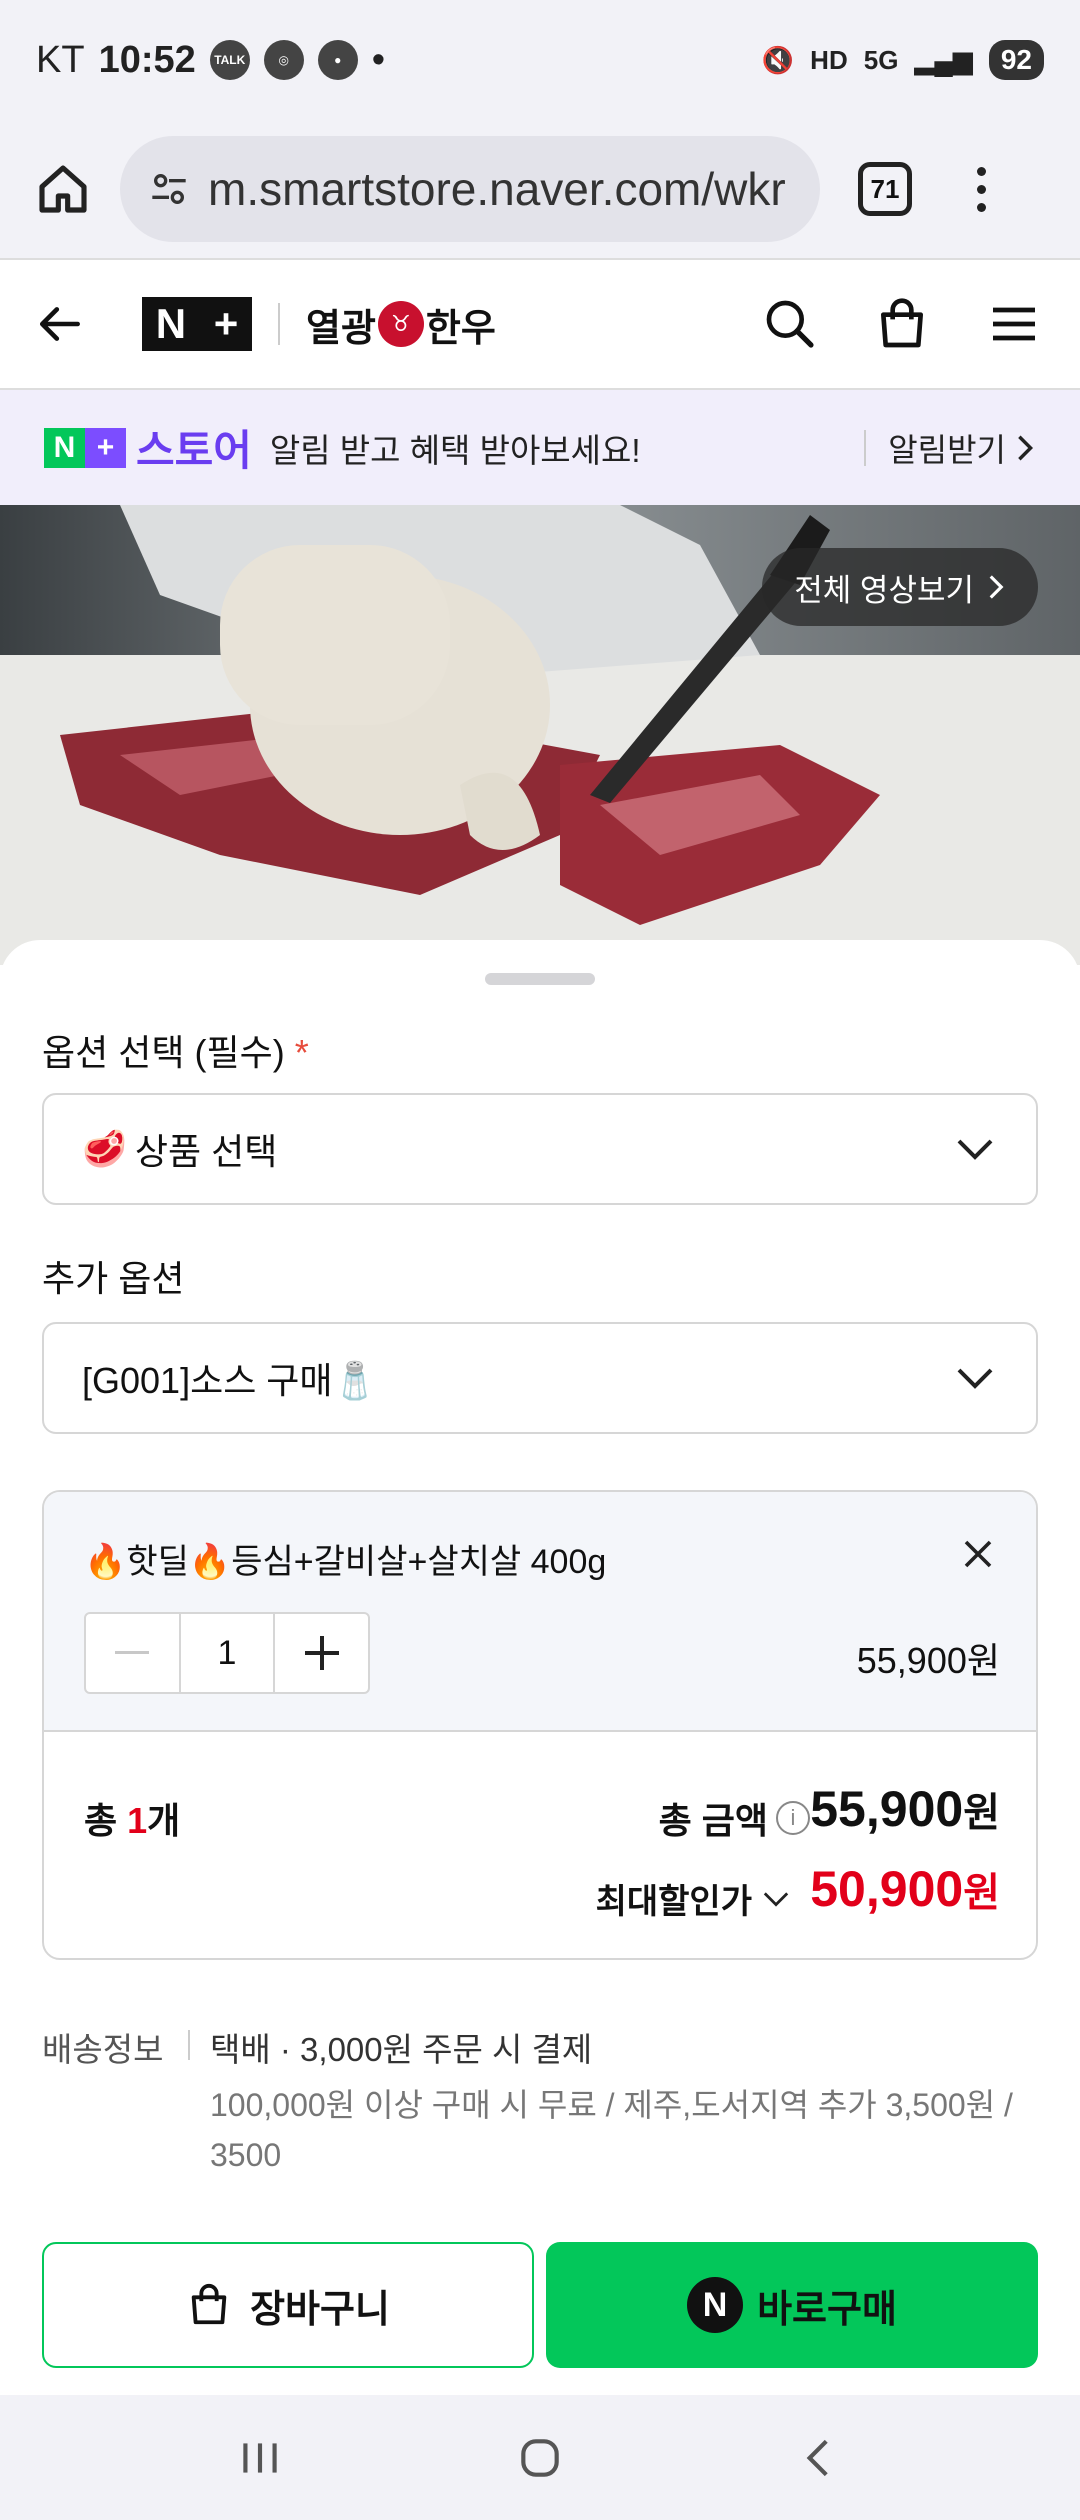  What do you see at coordinates (345, 1562) in the screenshot?
I see `selected-item-title: 🔥핫딜🔥등심+갈비살+살치살 400g` at bounding box center [345, 1562].